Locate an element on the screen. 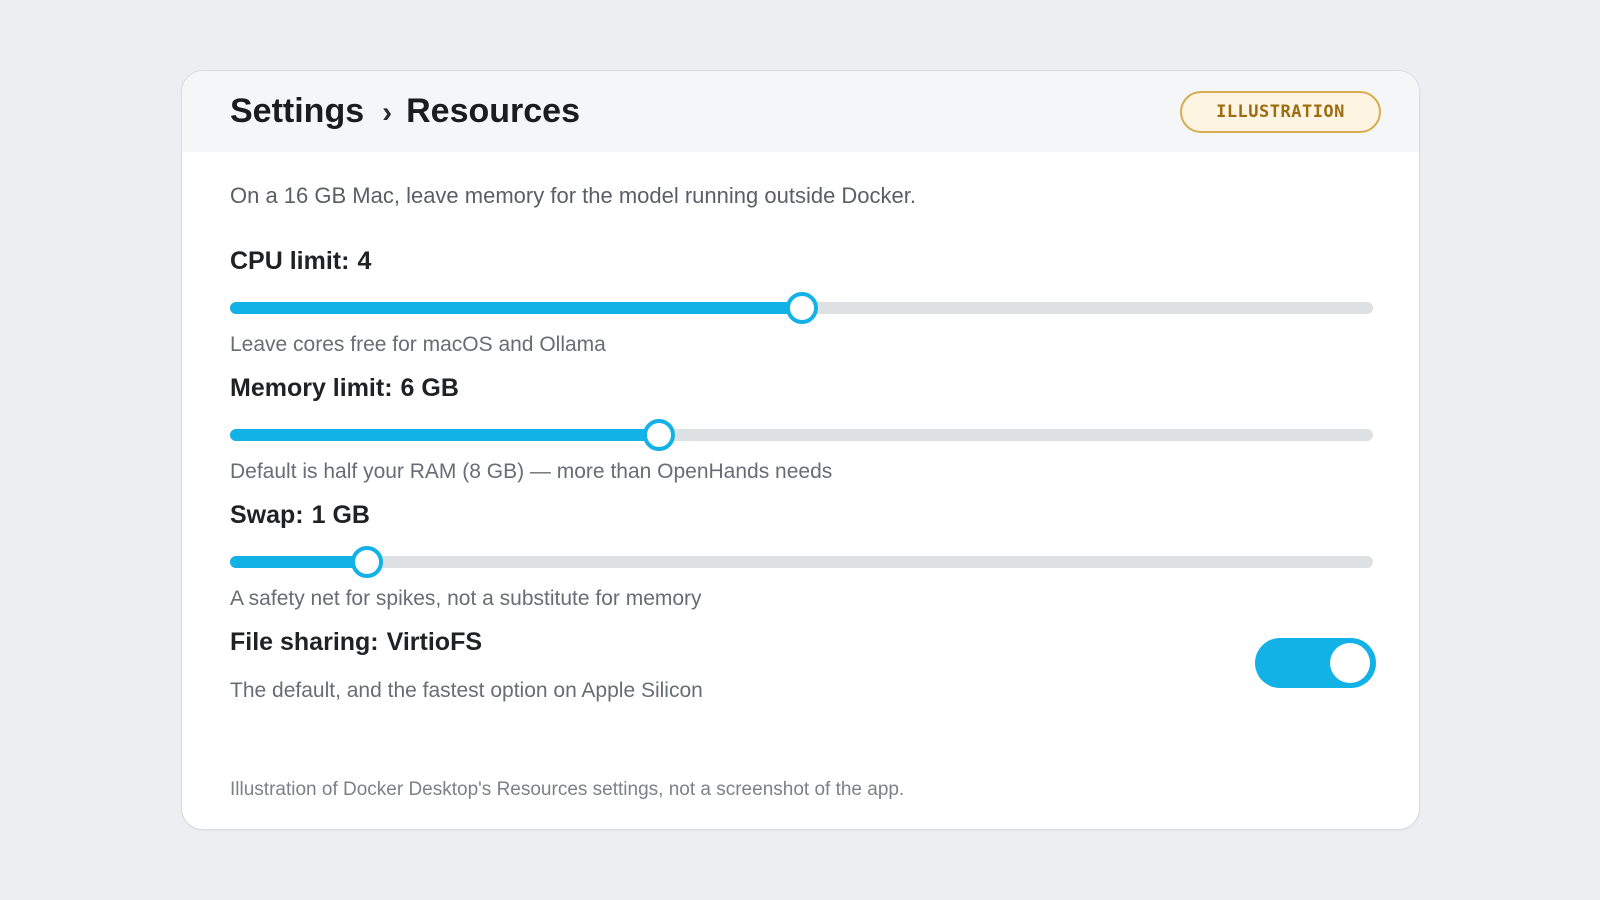 This screenshot has width=1600, height=900. cpu-limit-thumb is located at coordinates (801, 308).